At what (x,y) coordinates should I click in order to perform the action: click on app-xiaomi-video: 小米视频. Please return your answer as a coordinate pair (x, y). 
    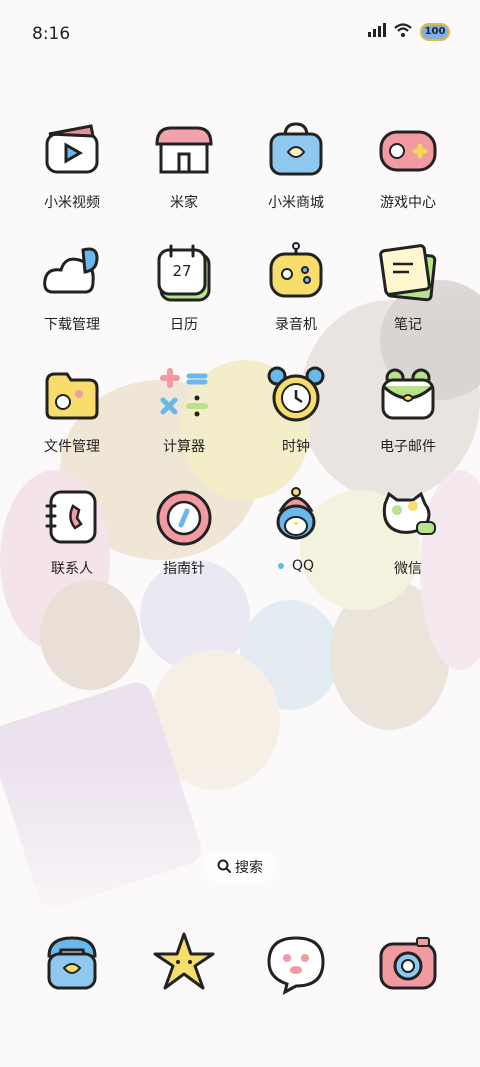
    Looking at the image, I should click on (72, 165).